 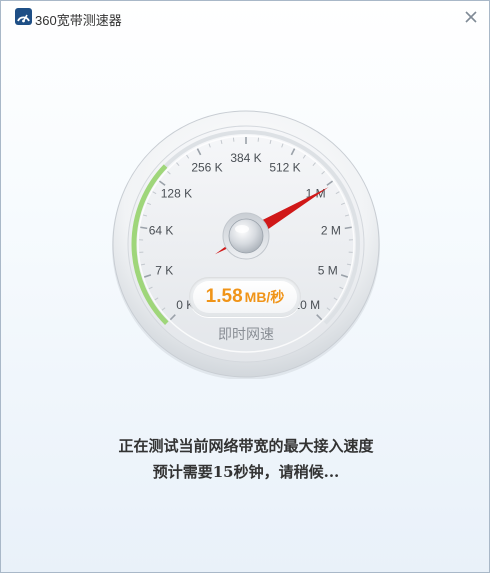 I want to click on gauge-scale-label: 512 K, so click(x=284, y=167).